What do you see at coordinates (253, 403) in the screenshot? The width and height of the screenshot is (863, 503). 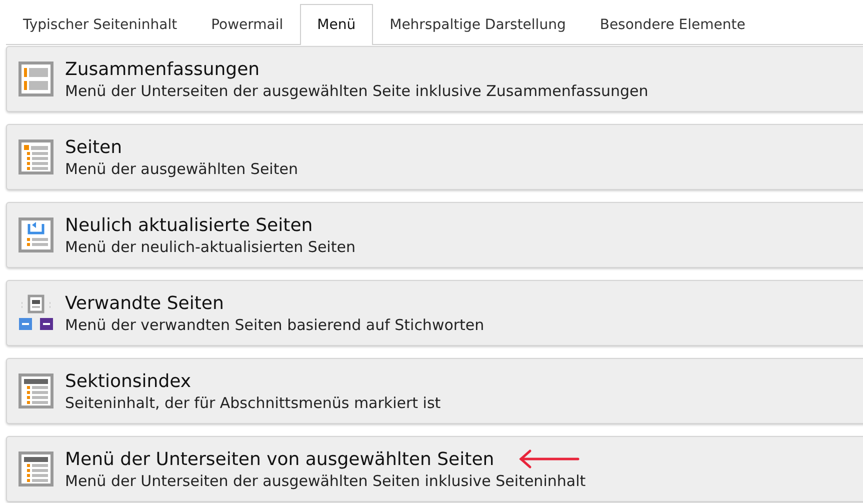 I see `element-description: Seiteninhalt, der für Abschnittsmenüs markiert ist` at bounding box center [253, 403].